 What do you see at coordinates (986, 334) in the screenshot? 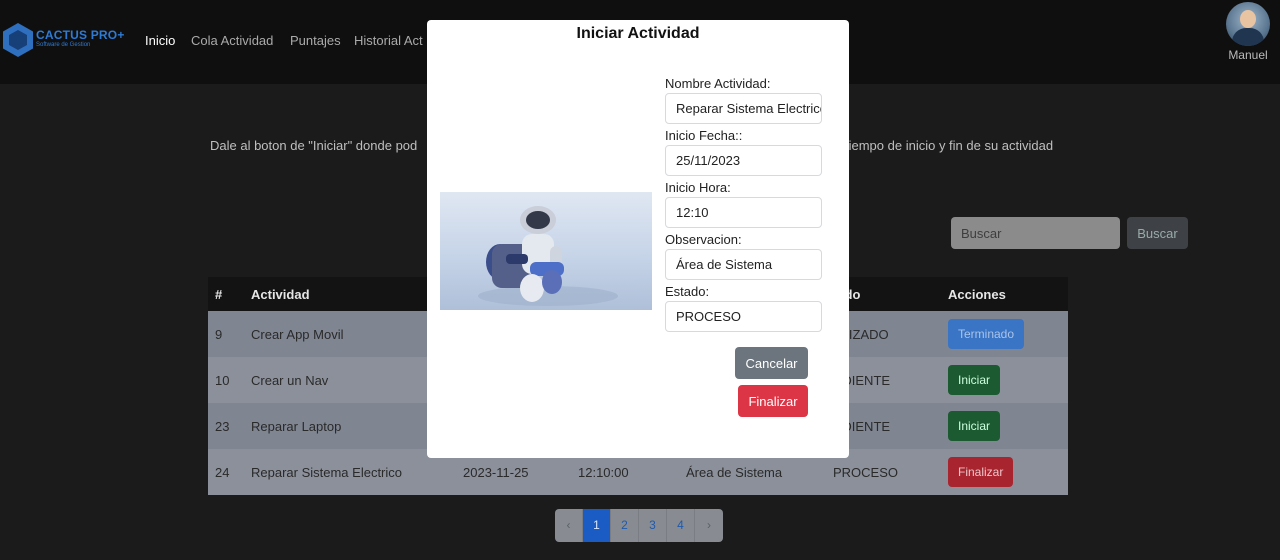
I see `terminado-button: Terminado` at bounding box center [986, 334].